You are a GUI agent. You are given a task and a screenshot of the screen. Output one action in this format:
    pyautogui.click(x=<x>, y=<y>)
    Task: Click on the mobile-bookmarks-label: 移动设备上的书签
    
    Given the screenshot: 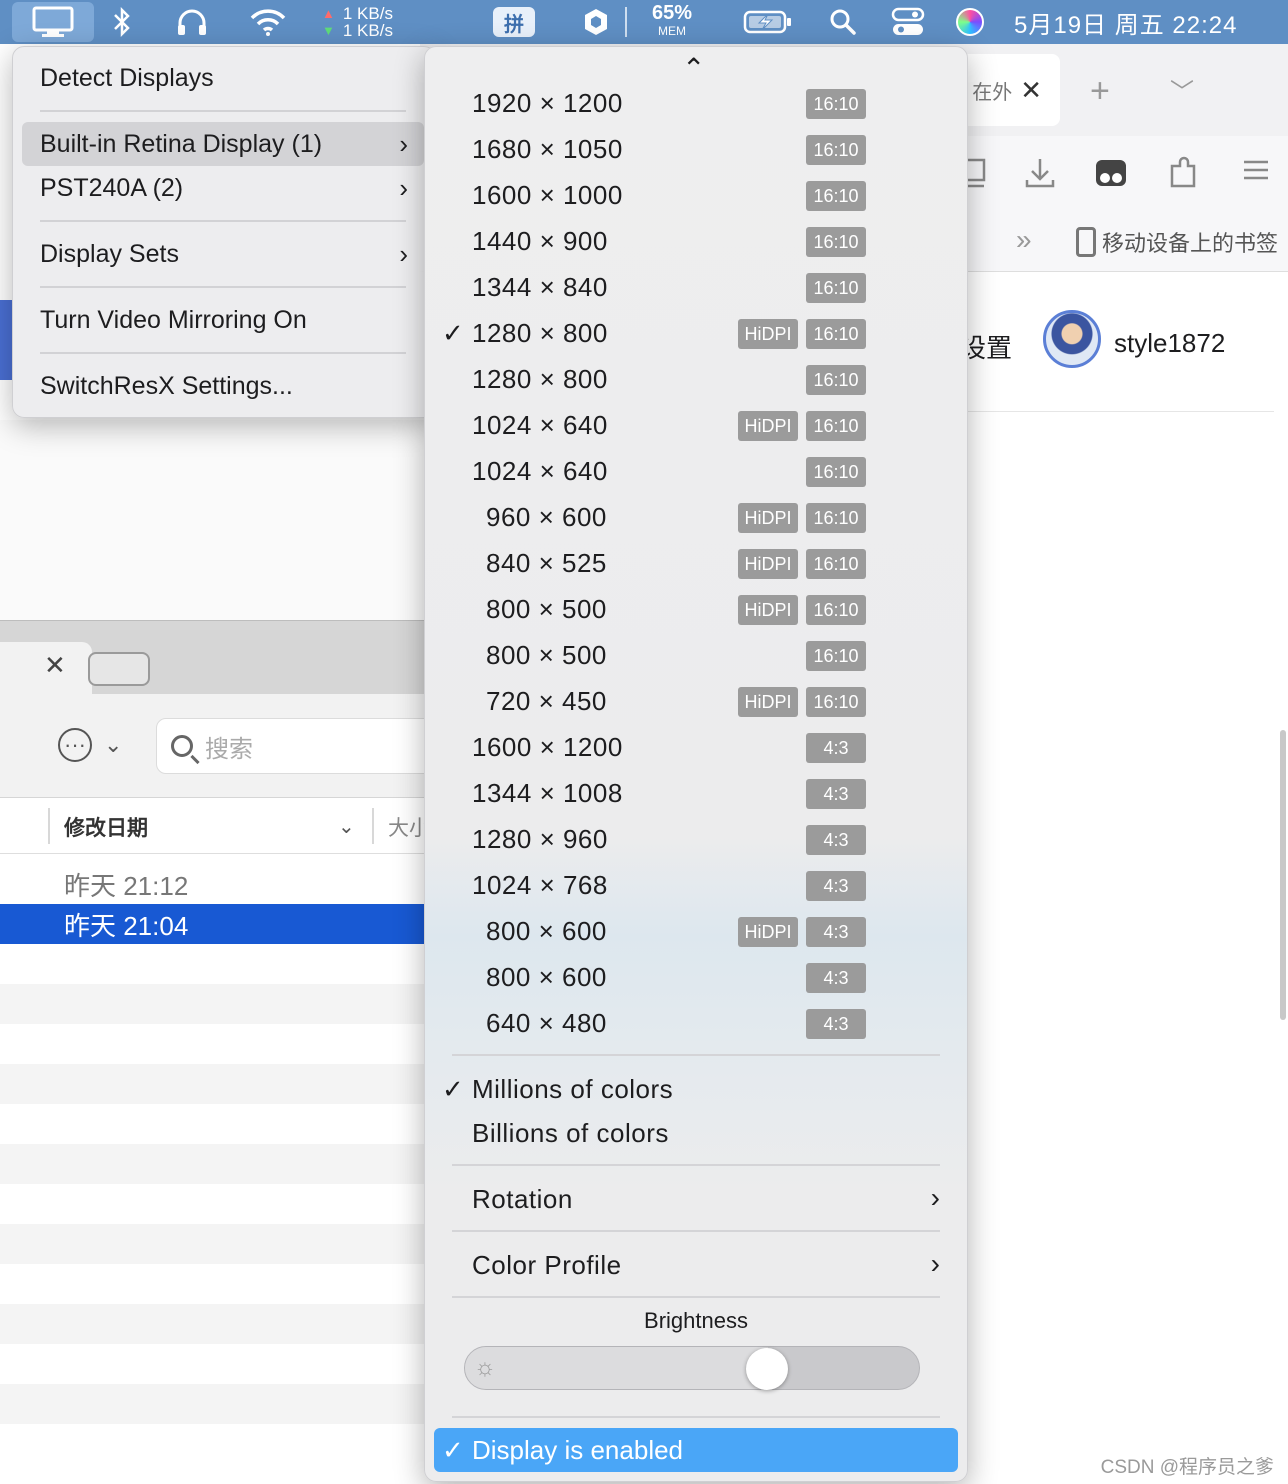 What is the action you would take?
    pyautogui.click(x=1190, y=243)
    